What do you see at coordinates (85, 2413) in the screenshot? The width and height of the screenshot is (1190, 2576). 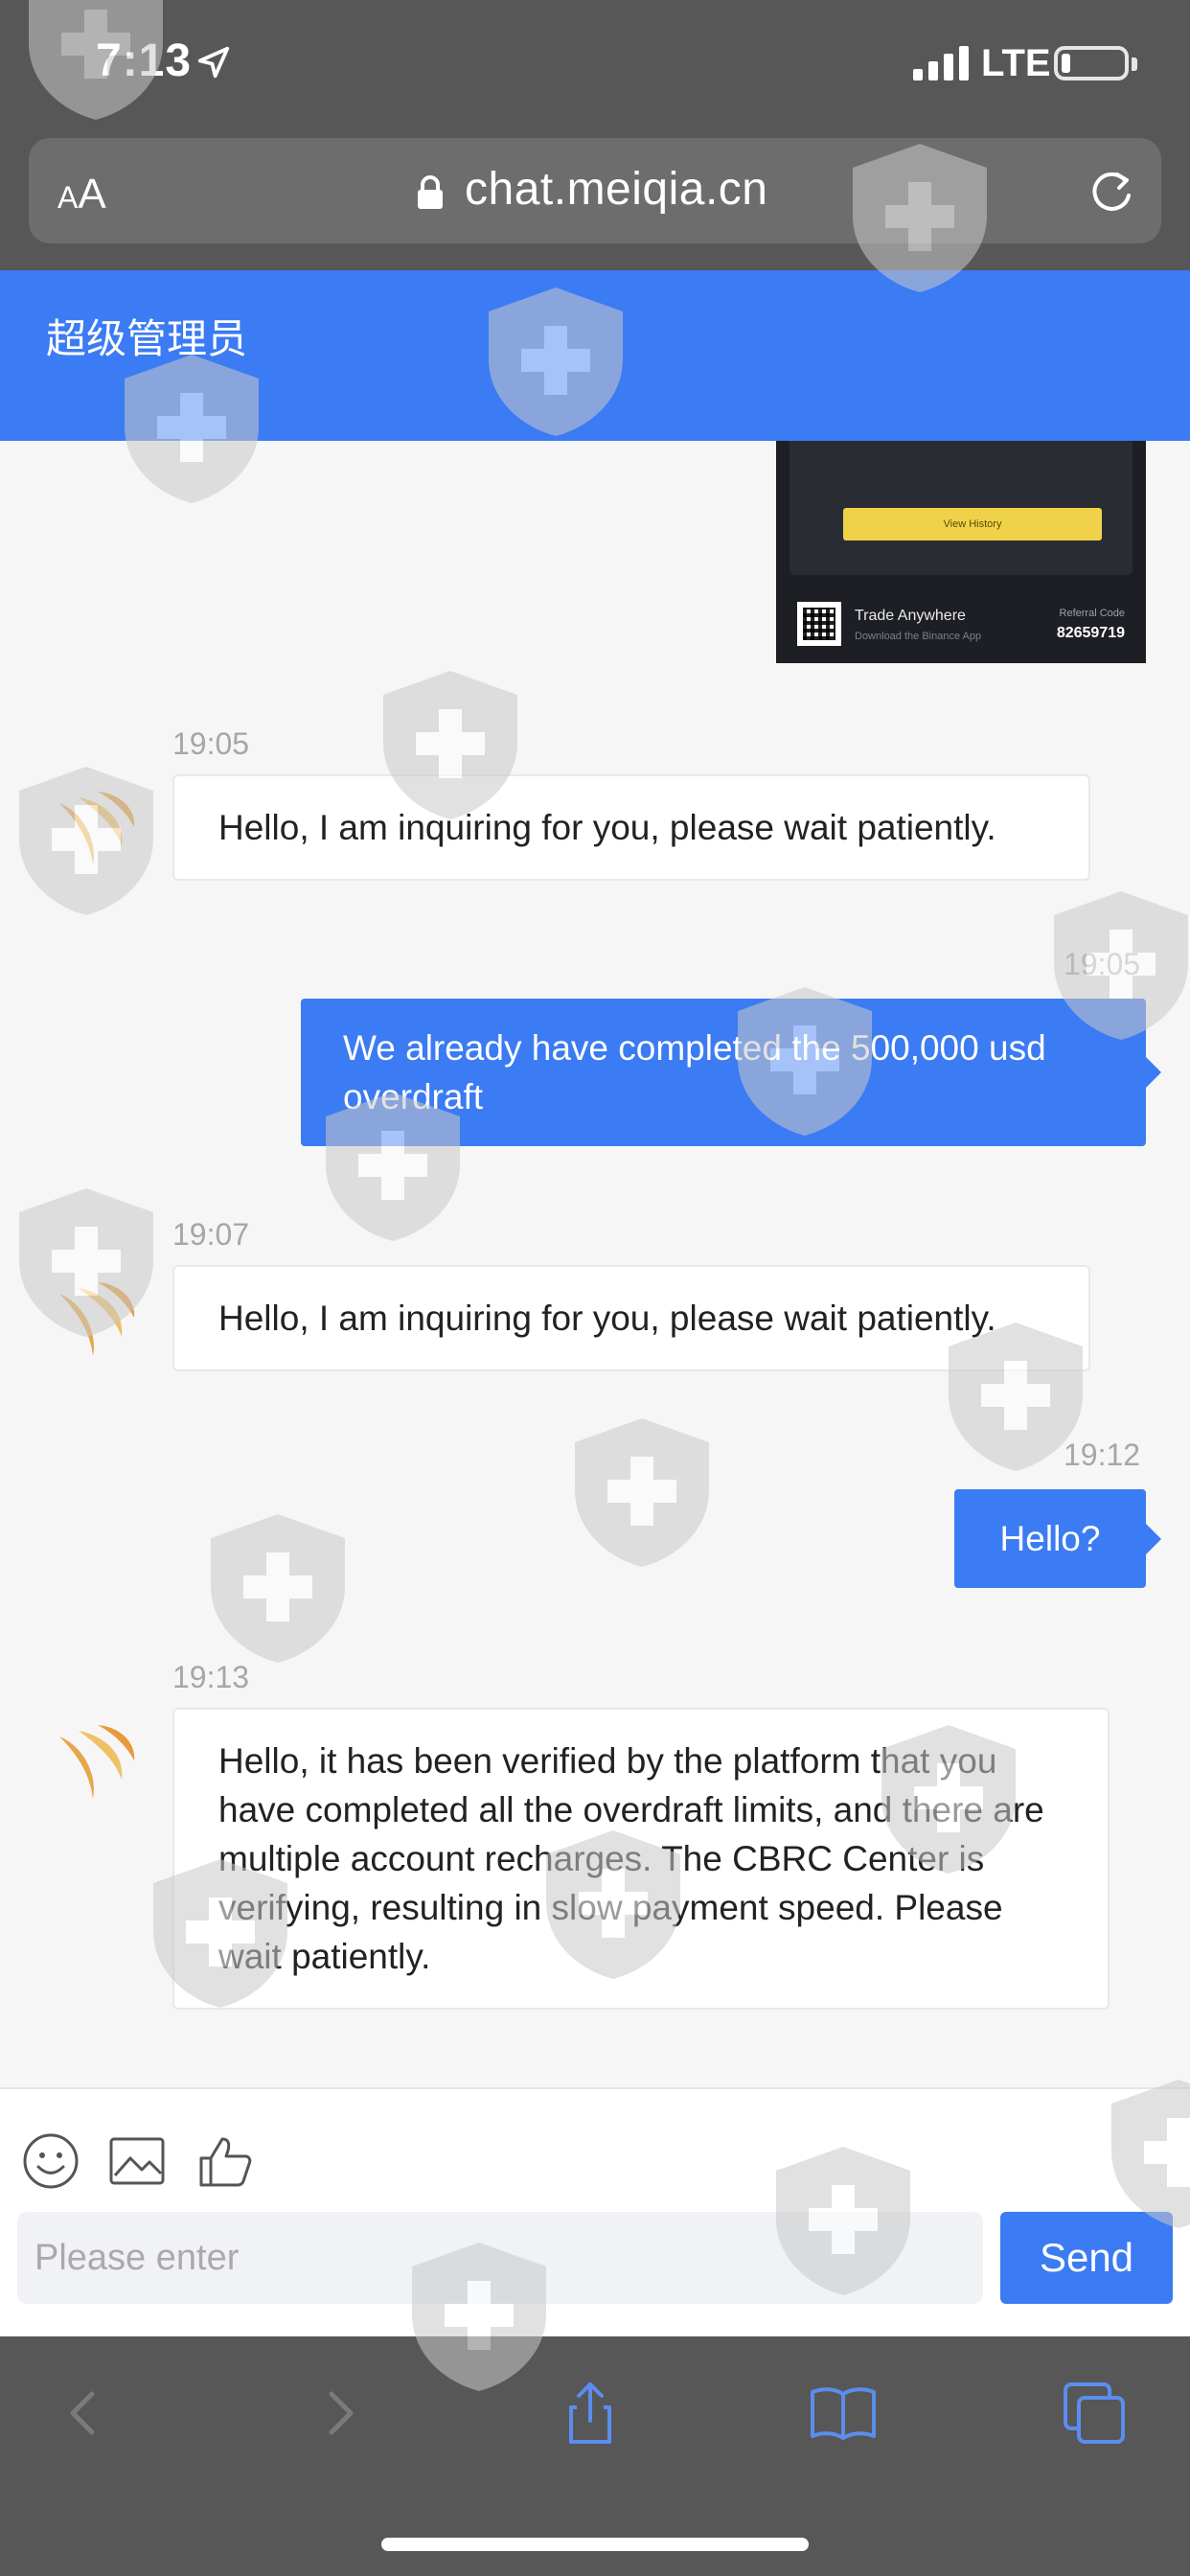 I see `back-icon` at bounding box center [85, 2413].